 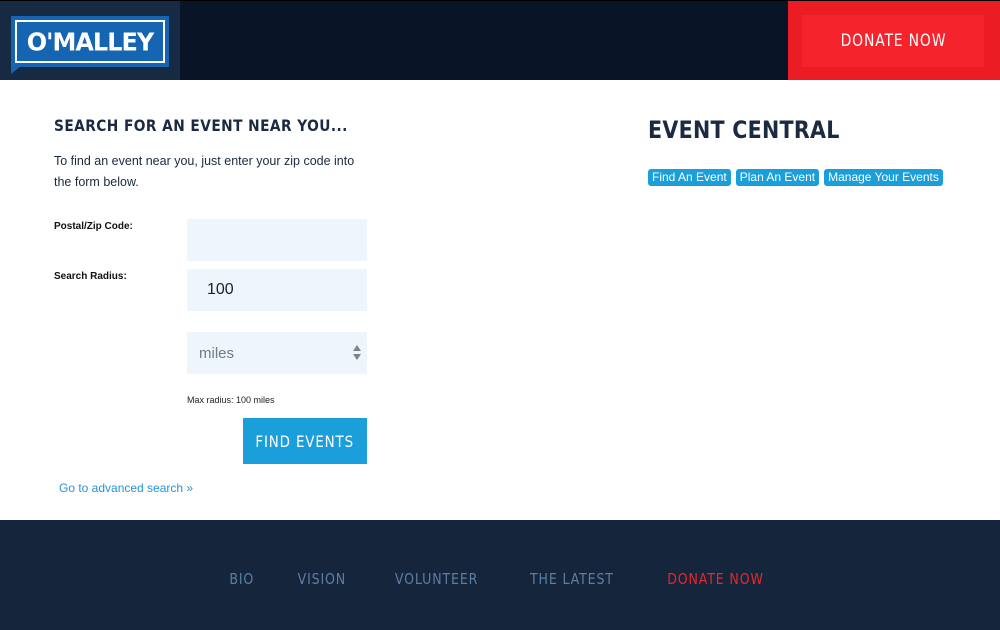 I want to click on footer-link-volunteer: VOLUNTEER, so click(x=436, y=579).